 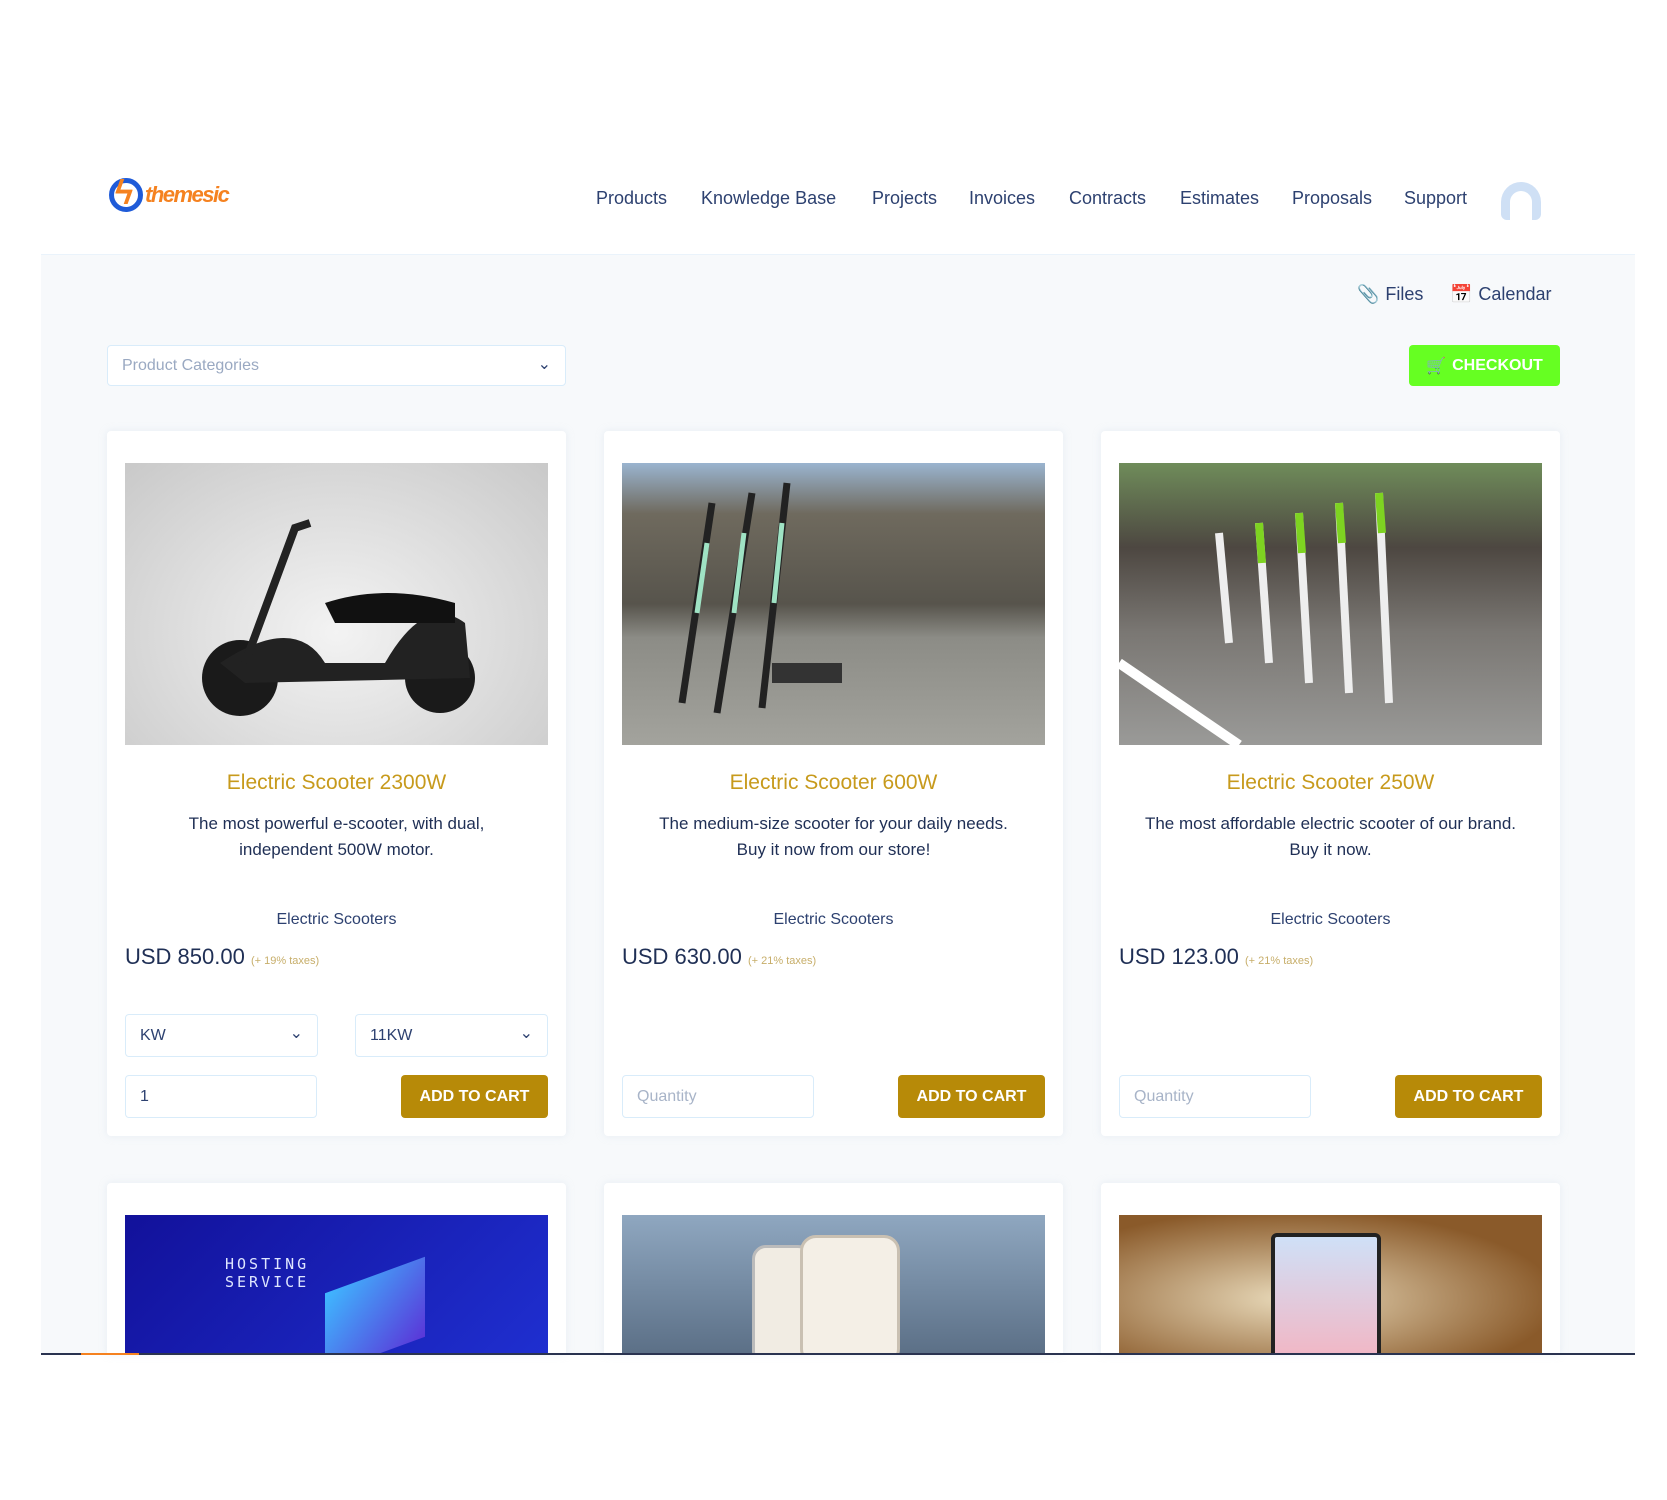 I want to click on select-value: 11KW, so click(x=391, y=1035).